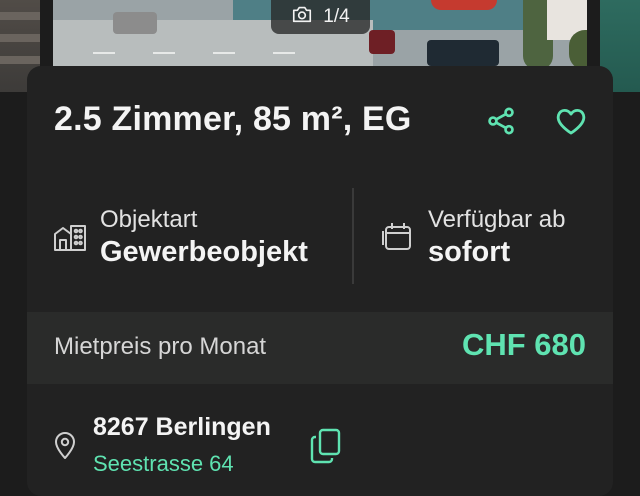  I want to click on heart-icon, so click(571, 121).